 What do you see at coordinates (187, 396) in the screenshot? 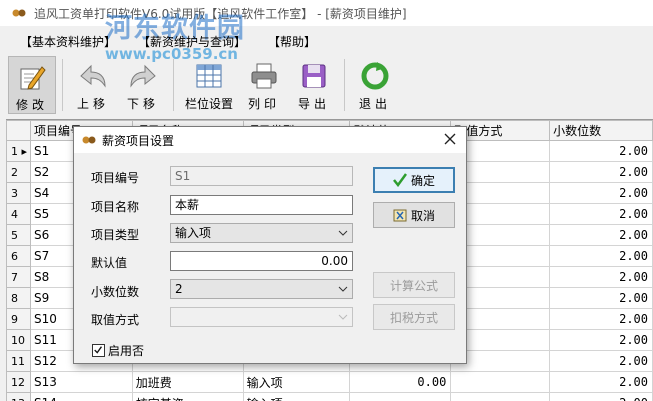
I see `cell-name: 核定基资` at bounding box center [187, 396].